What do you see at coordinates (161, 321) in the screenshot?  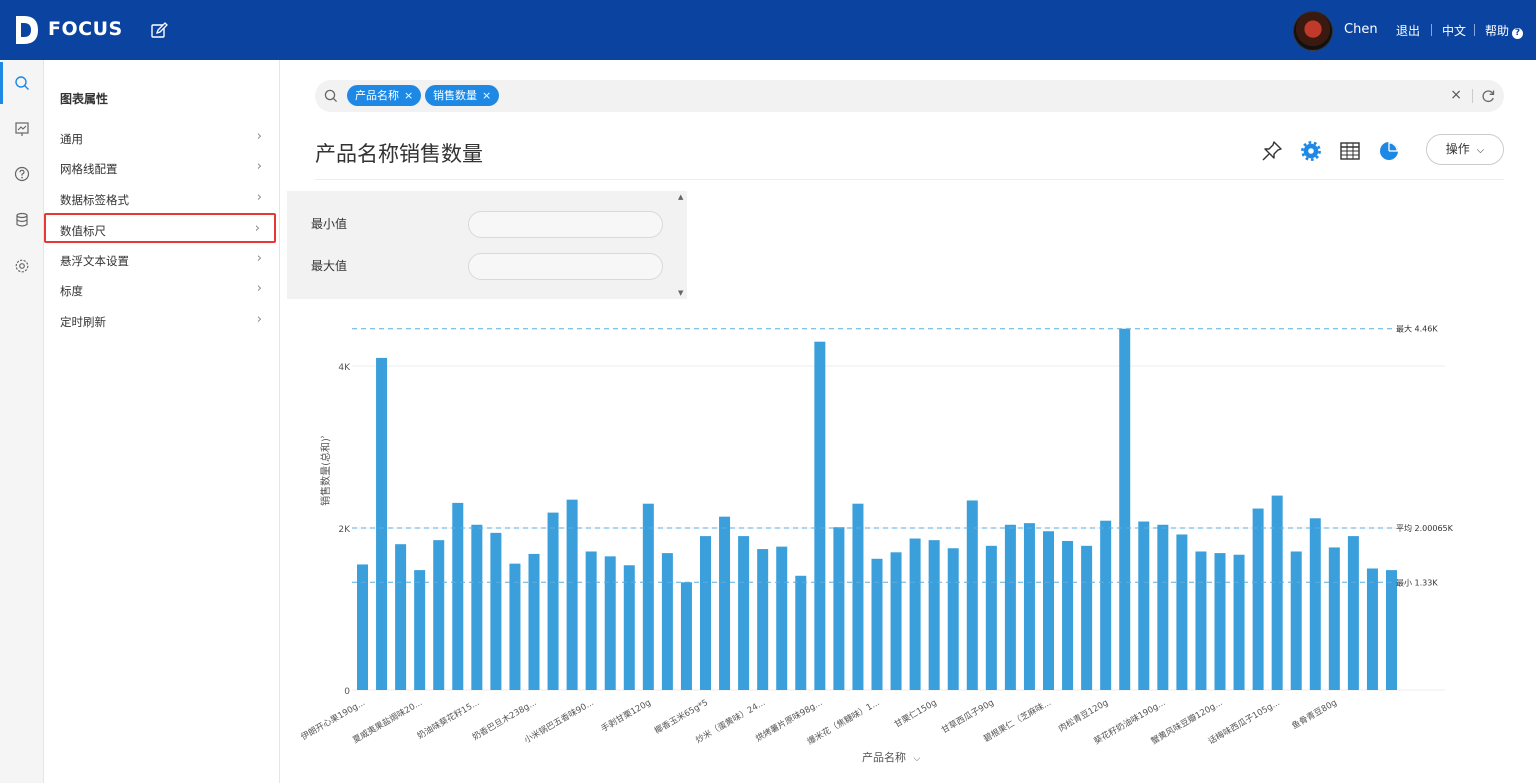 I see `prop-scheduled-refresh: 定时刷新 ›` at bounding box center [161, 321].